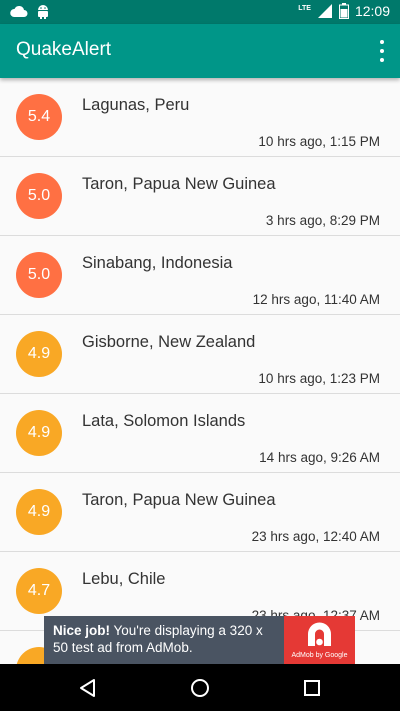 The height and width of the screenshot is (711, 400). I want to click on time-label: 10 hrs ago, 1:23 PM, so click(319, 378).